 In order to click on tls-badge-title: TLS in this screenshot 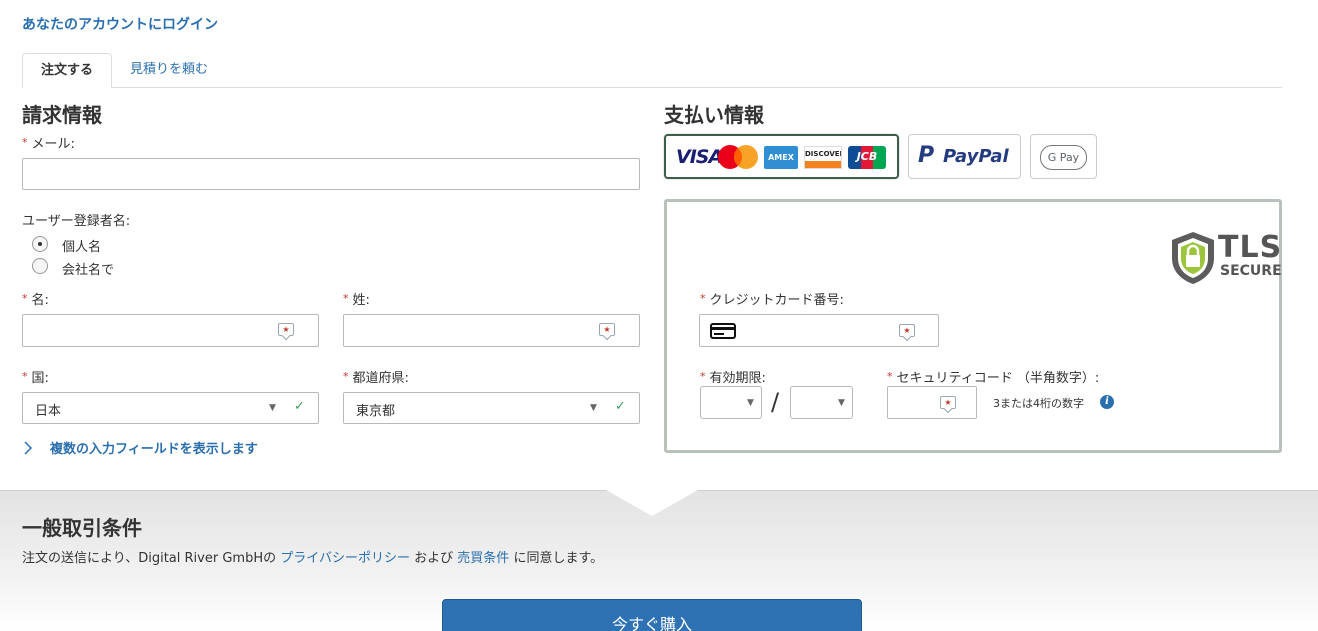, I will do `click(1250, 247)`.